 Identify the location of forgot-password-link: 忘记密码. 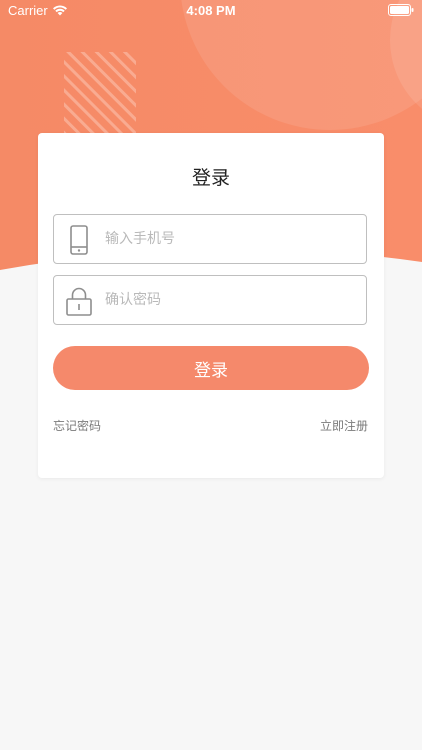
(77, 425).